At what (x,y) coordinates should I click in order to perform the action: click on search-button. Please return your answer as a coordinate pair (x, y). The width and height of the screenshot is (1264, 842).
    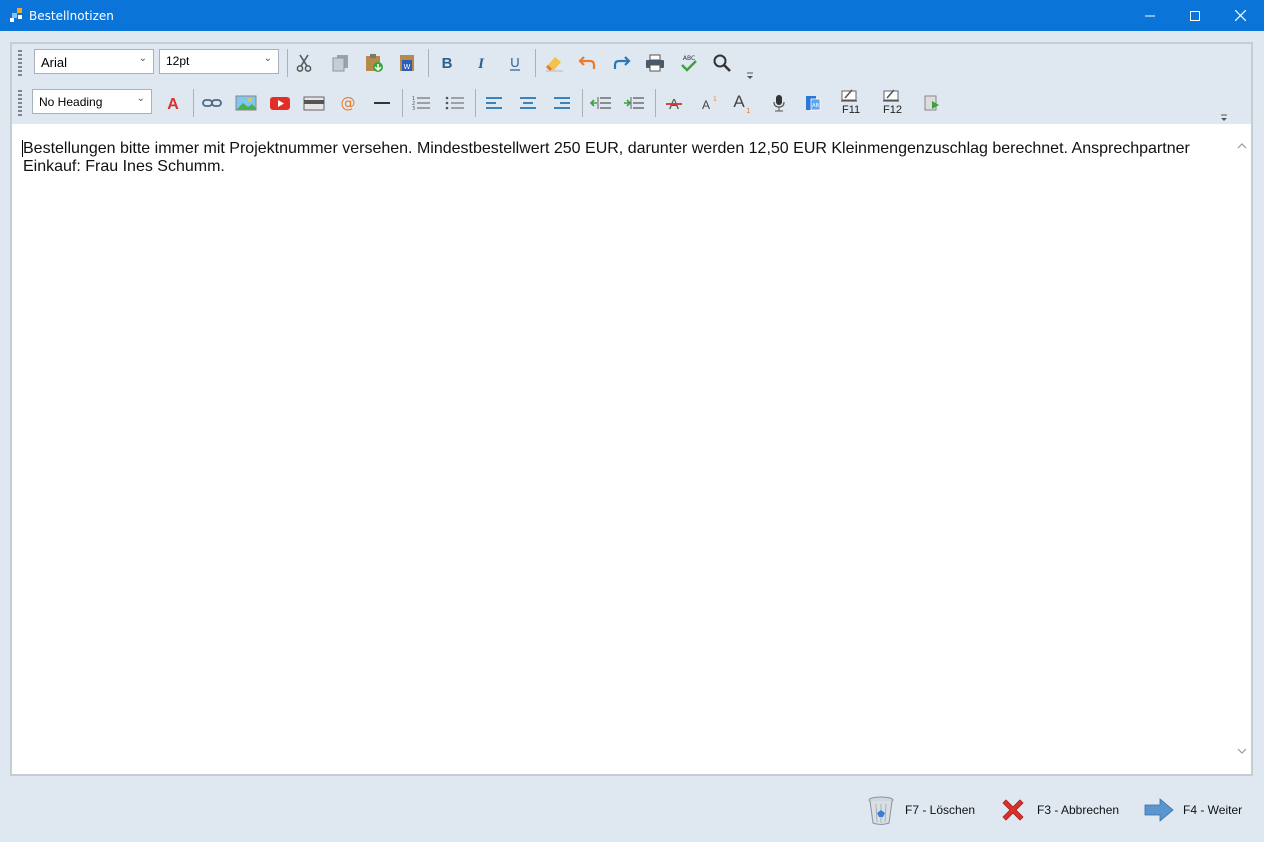
    Looking at the image, I should click on (723, 63).